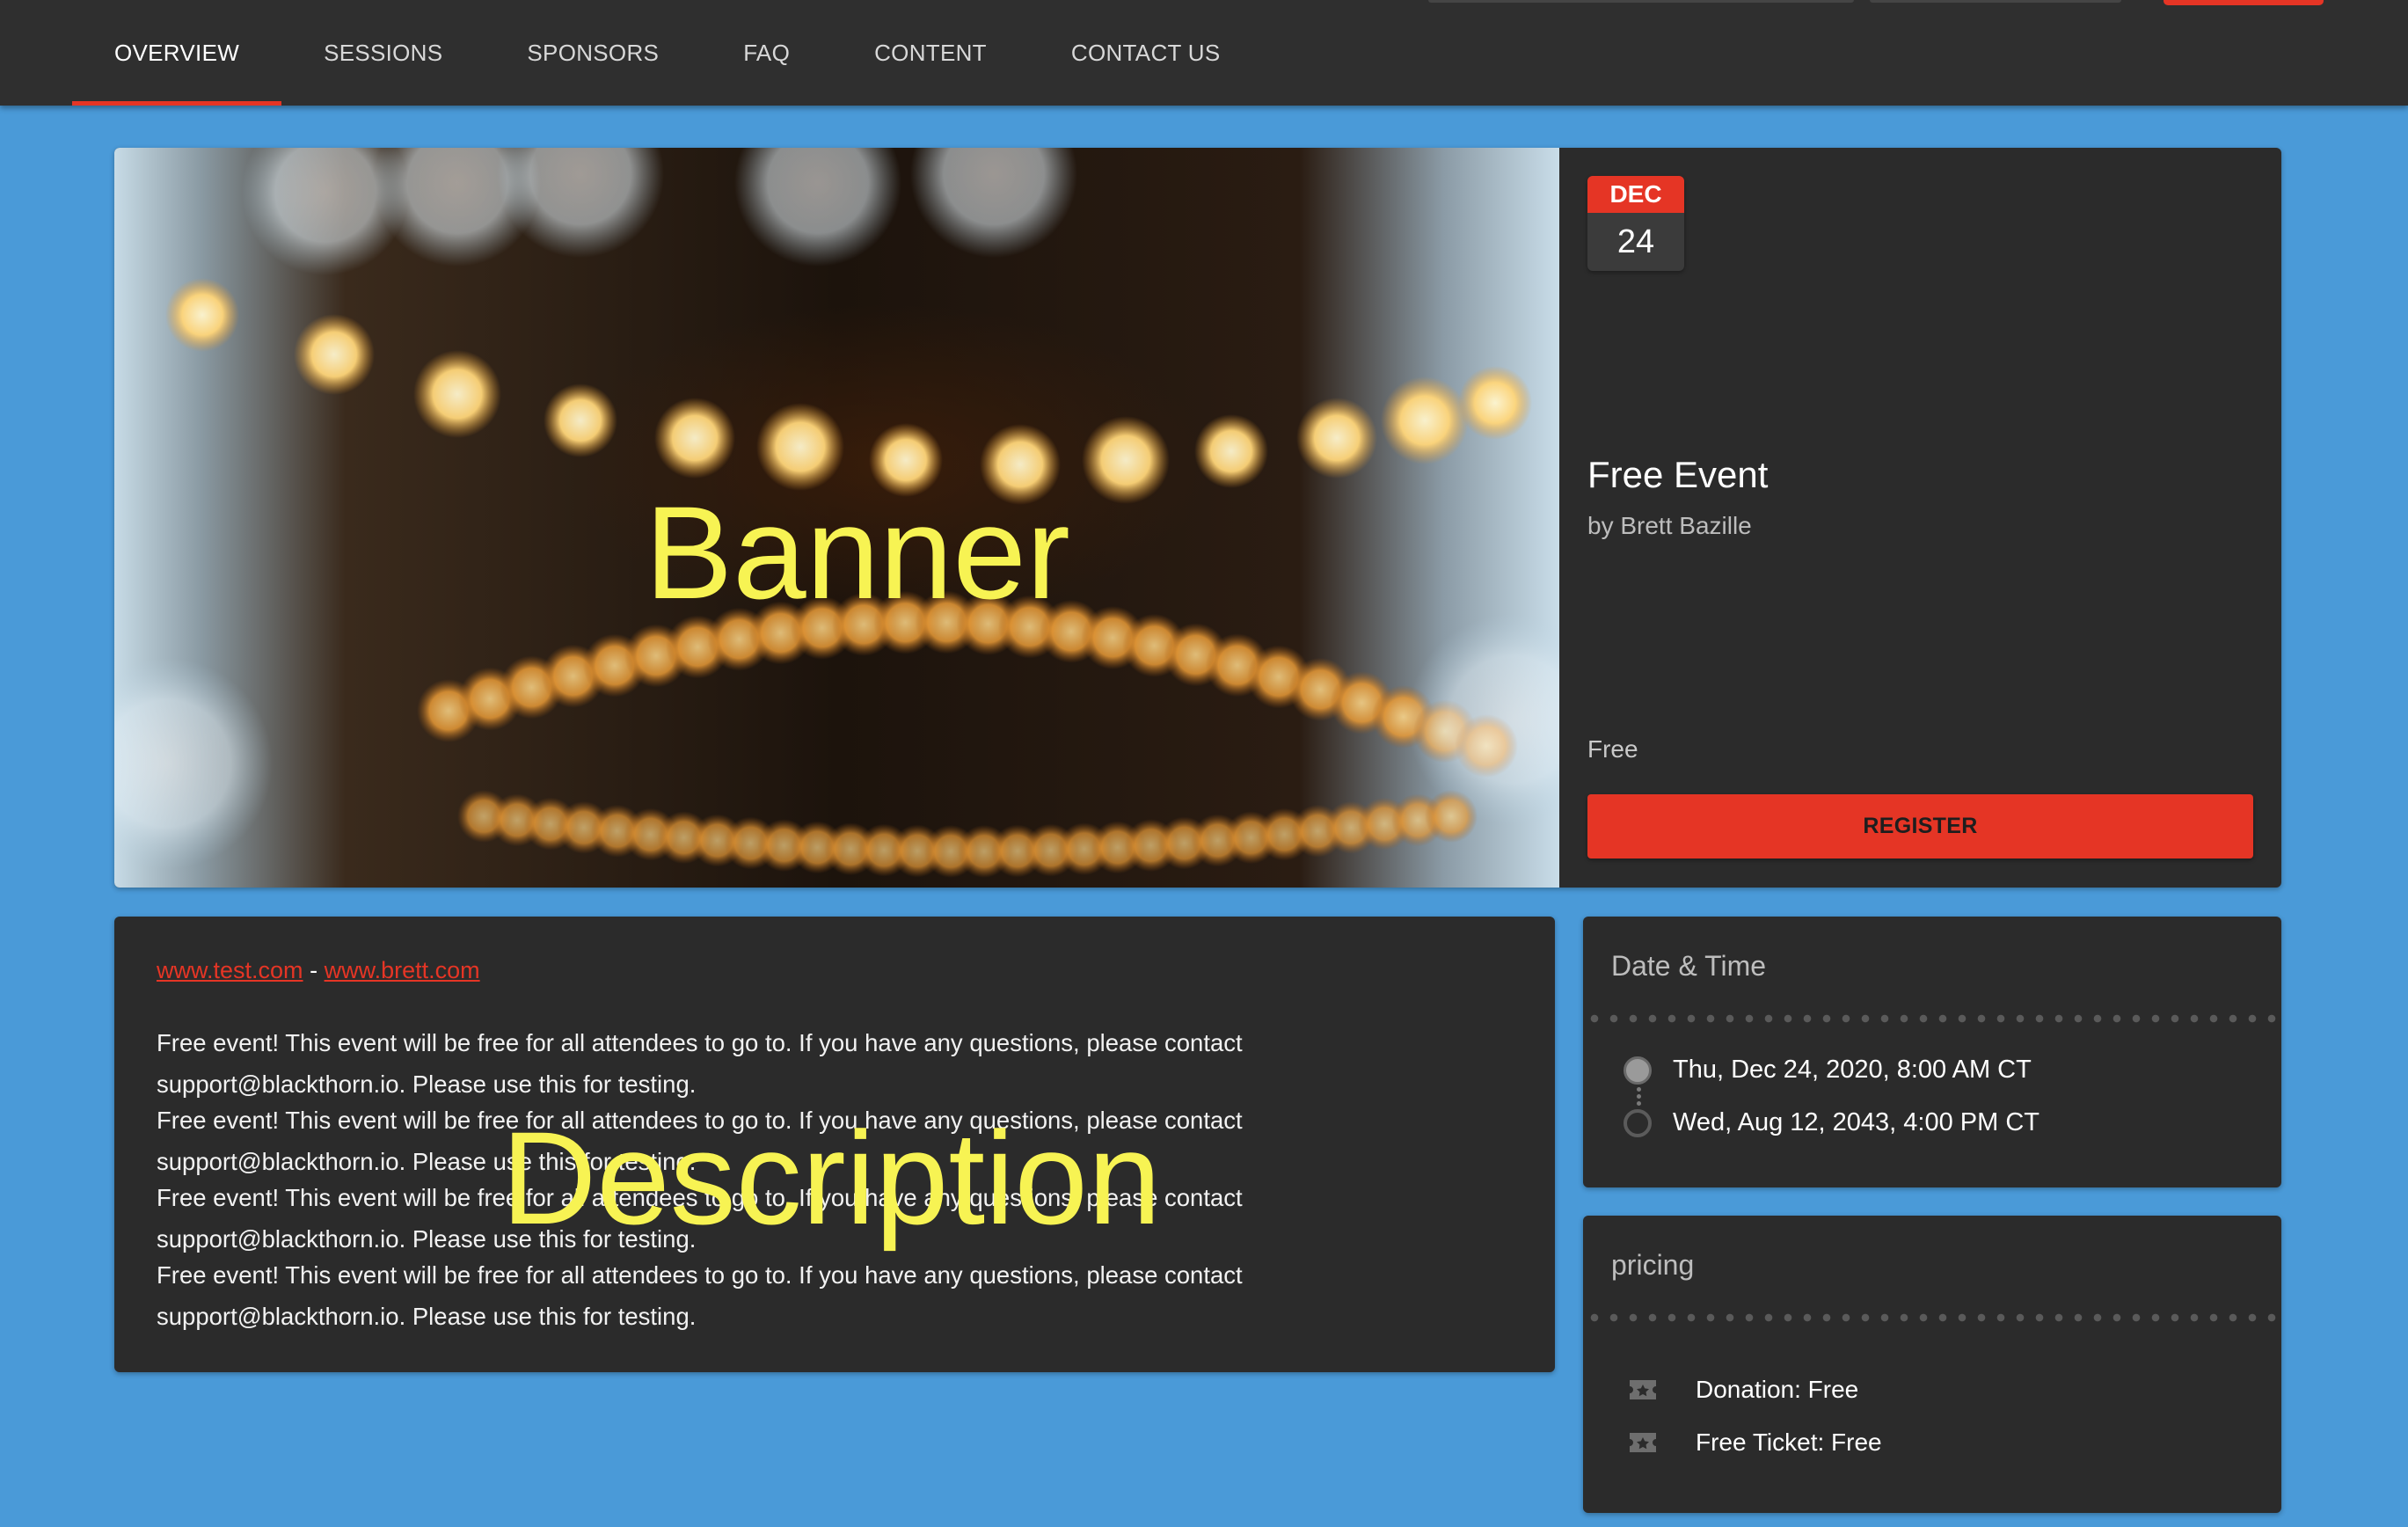 Image resolution: width=2408 pixels, height=1527 pixels. I want to click on pricing-card: pricing Donation: Free Free Ticket: Free, so click(1932, 1364).